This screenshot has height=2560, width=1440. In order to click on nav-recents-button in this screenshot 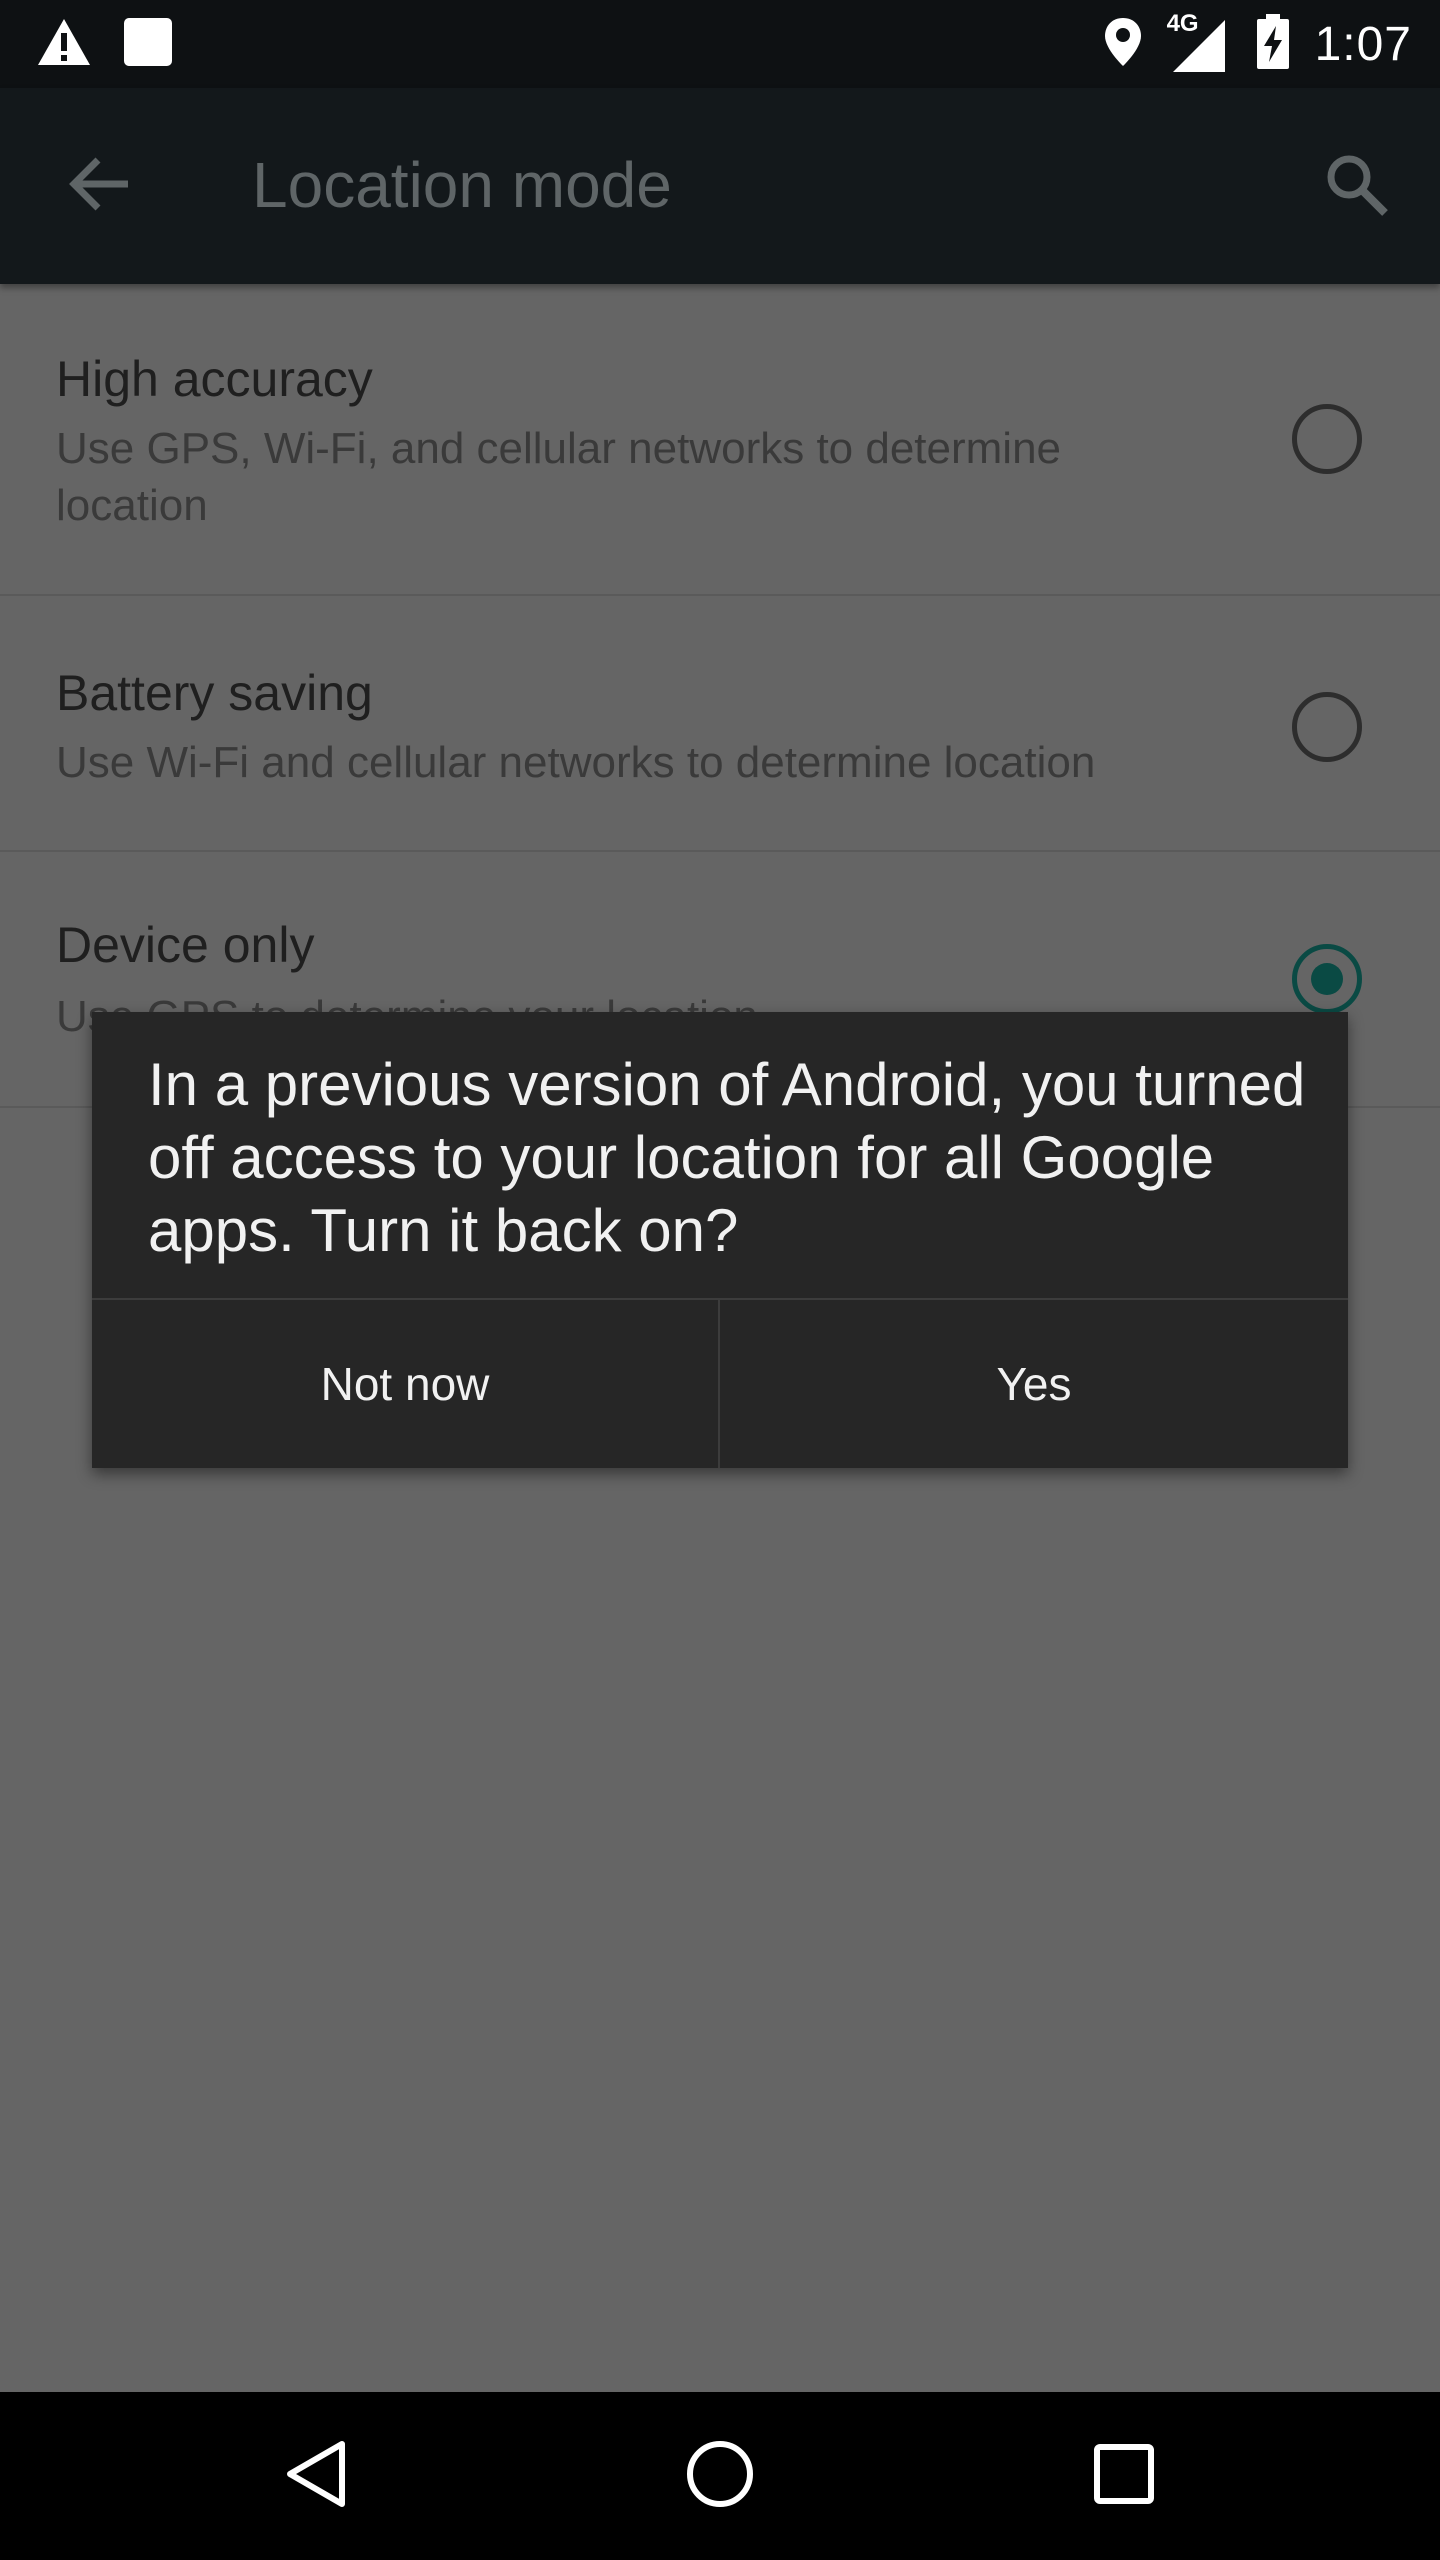, I will do `click(1124, 2476)`.